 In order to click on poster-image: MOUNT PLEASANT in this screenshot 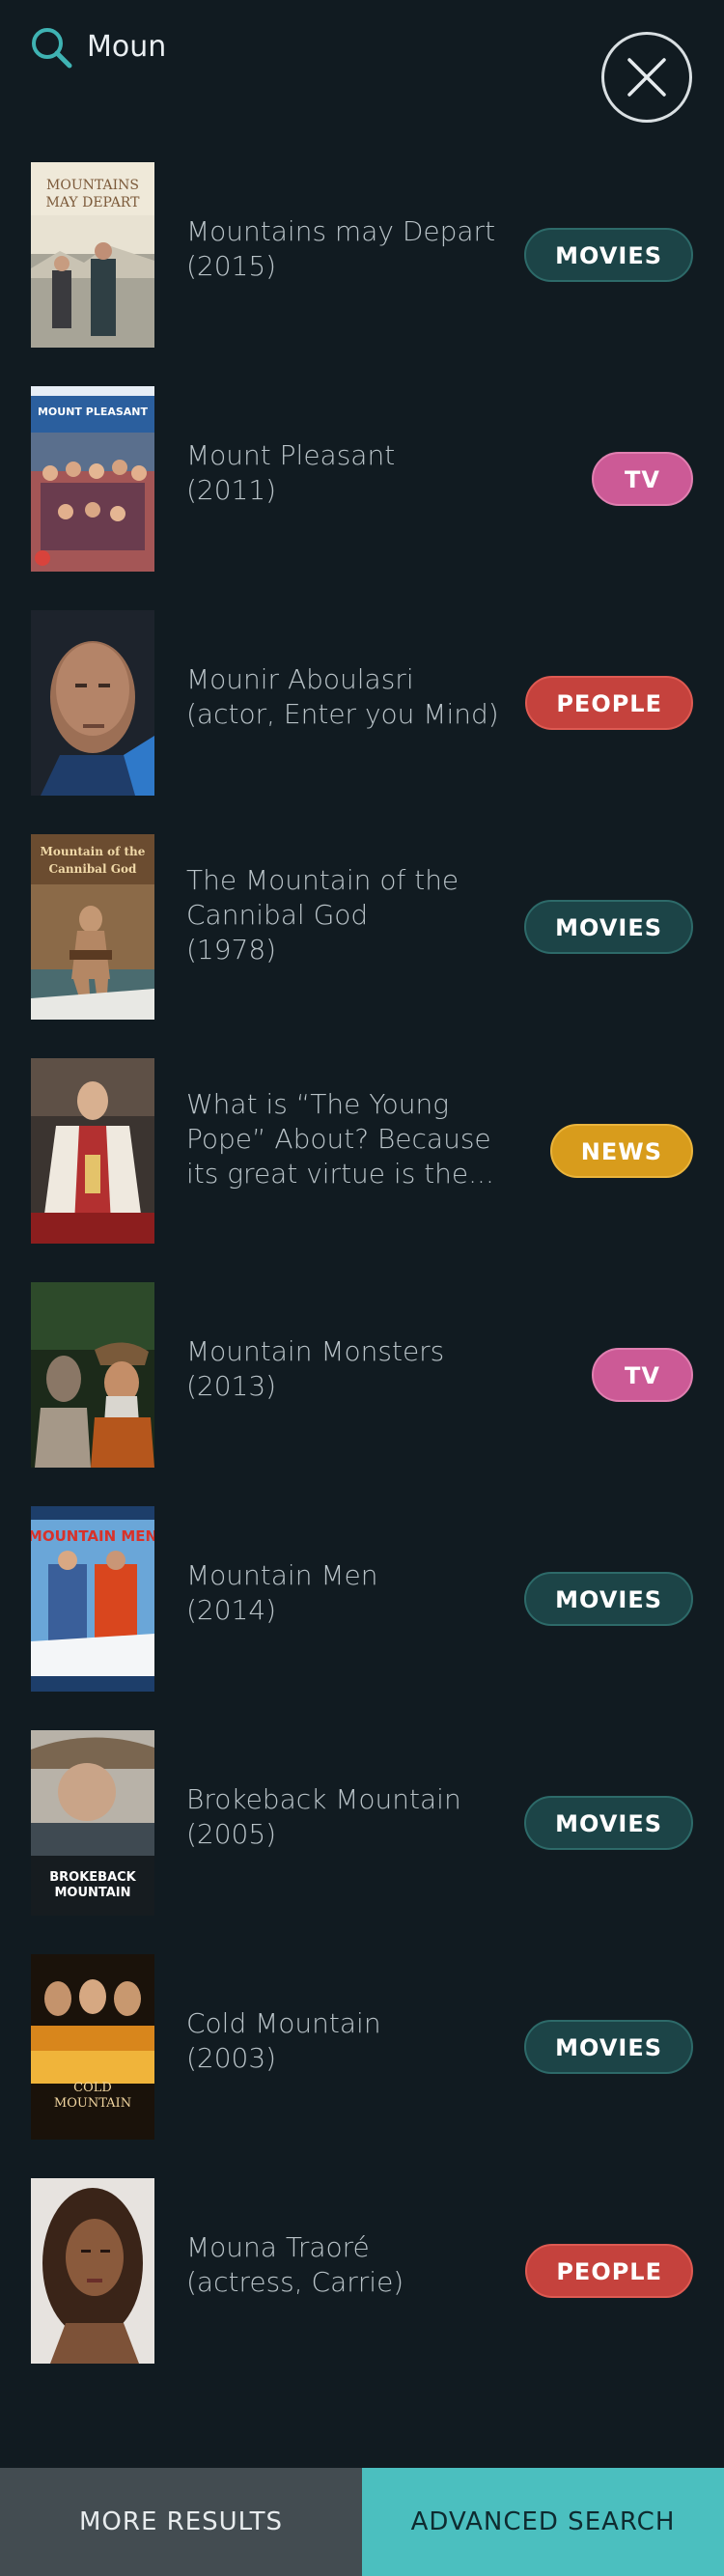, I will do `click(93, 479)`.